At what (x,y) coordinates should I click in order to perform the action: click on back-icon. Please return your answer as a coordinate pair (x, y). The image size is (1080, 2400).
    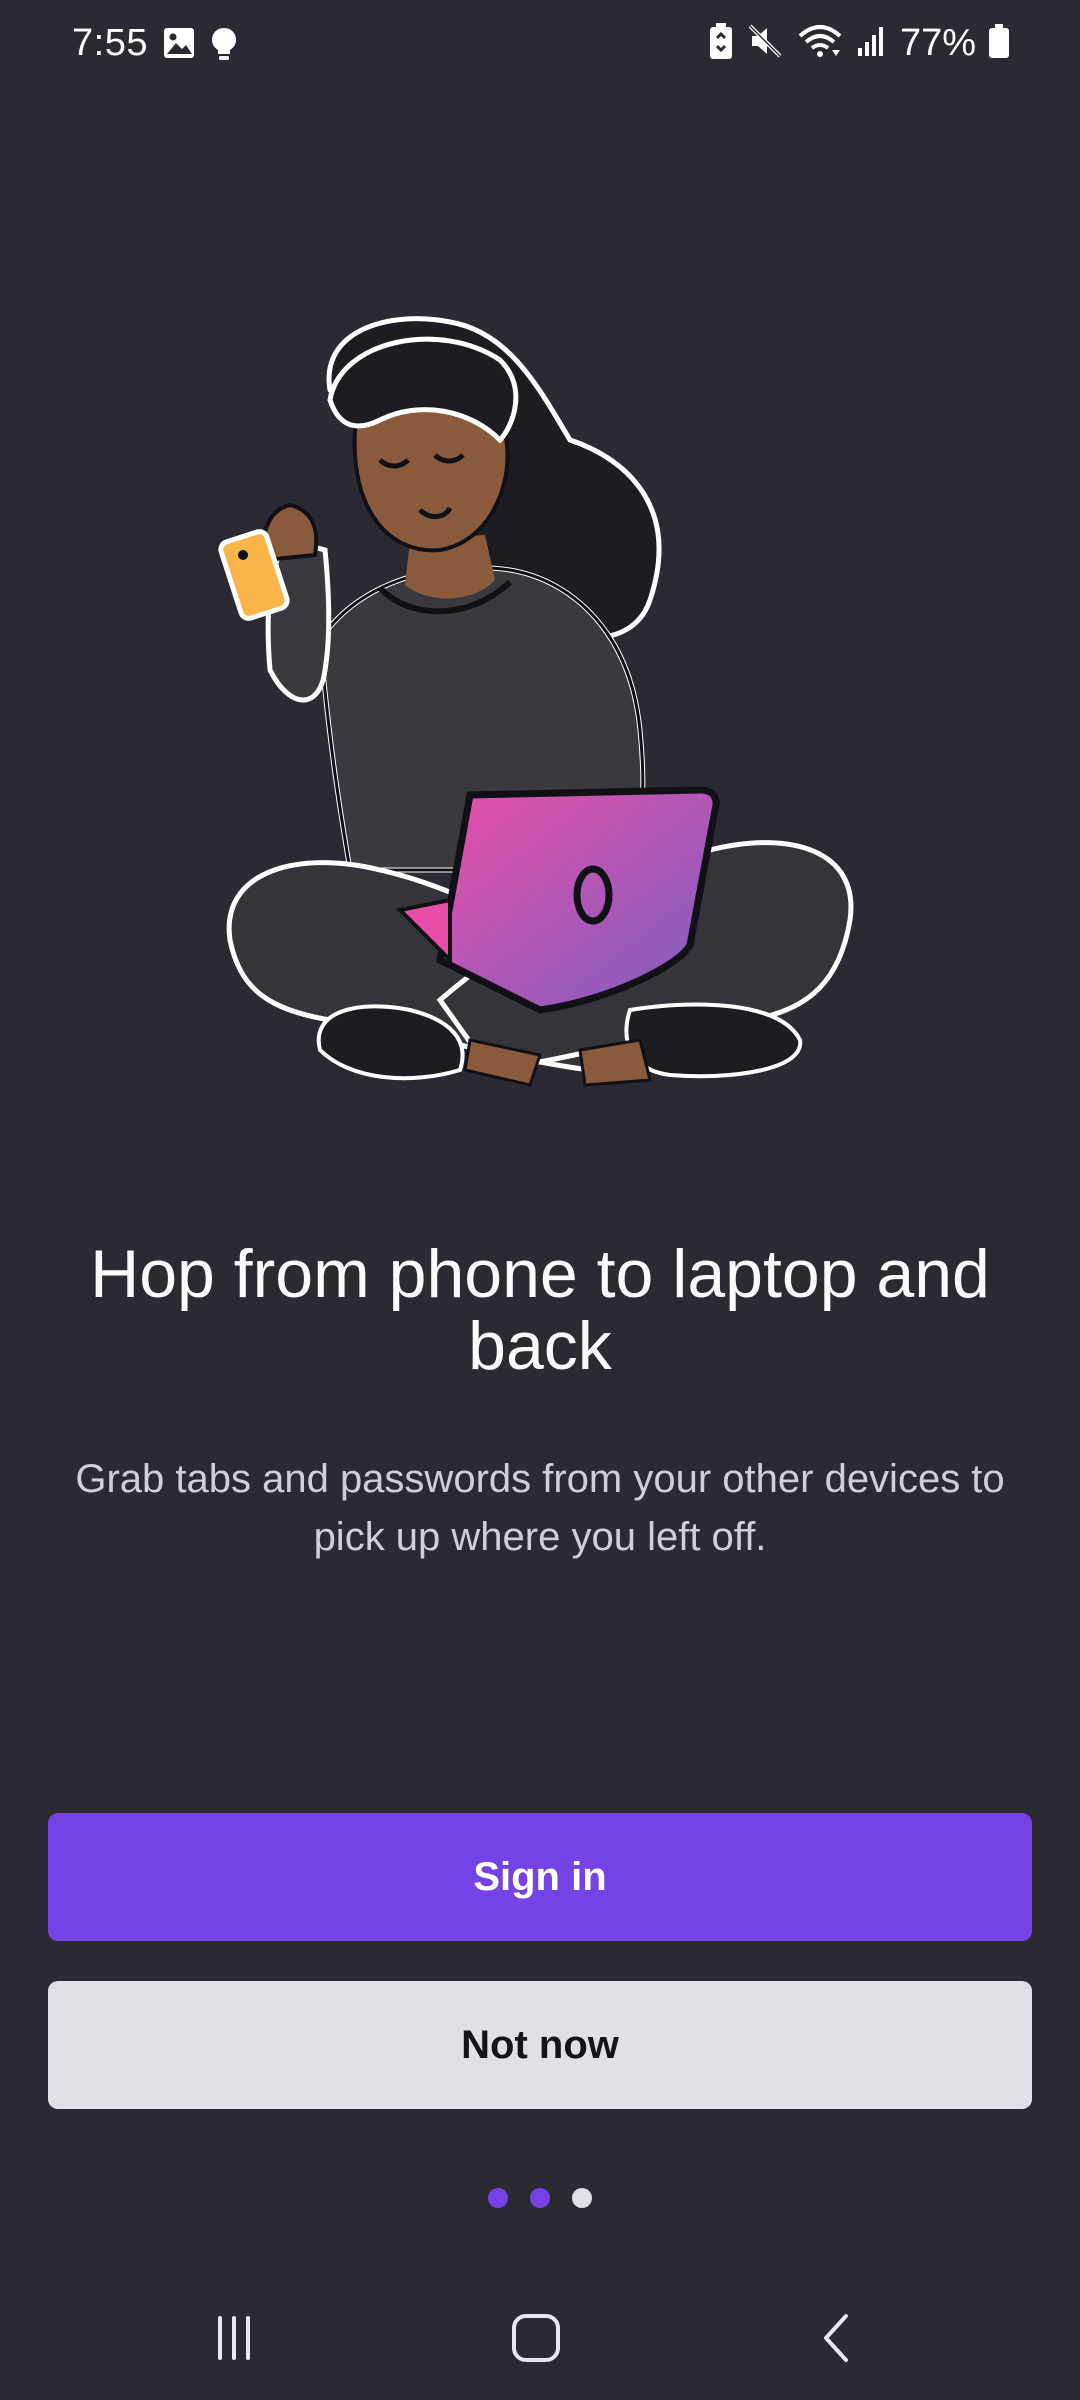
    Looking at the image, I should click on (838, 2340).